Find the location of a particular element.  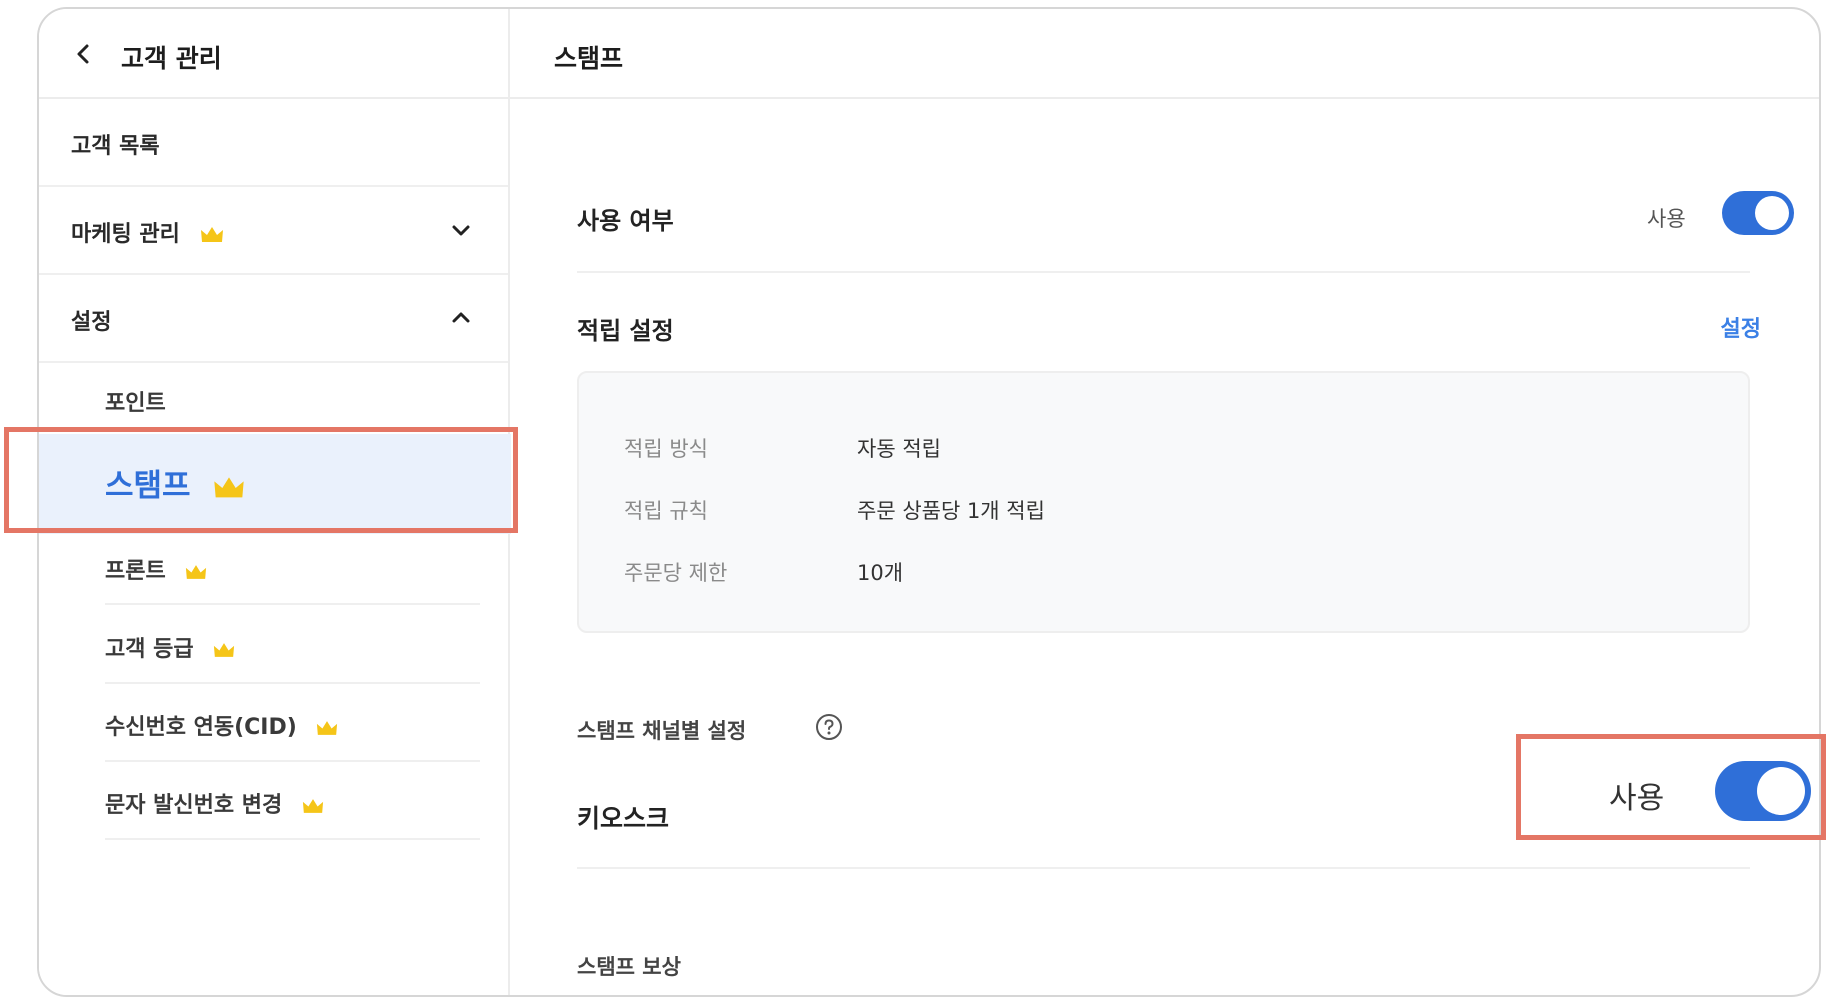

accrual-settings-link: 설정 is located at coordinates (1741, 327).